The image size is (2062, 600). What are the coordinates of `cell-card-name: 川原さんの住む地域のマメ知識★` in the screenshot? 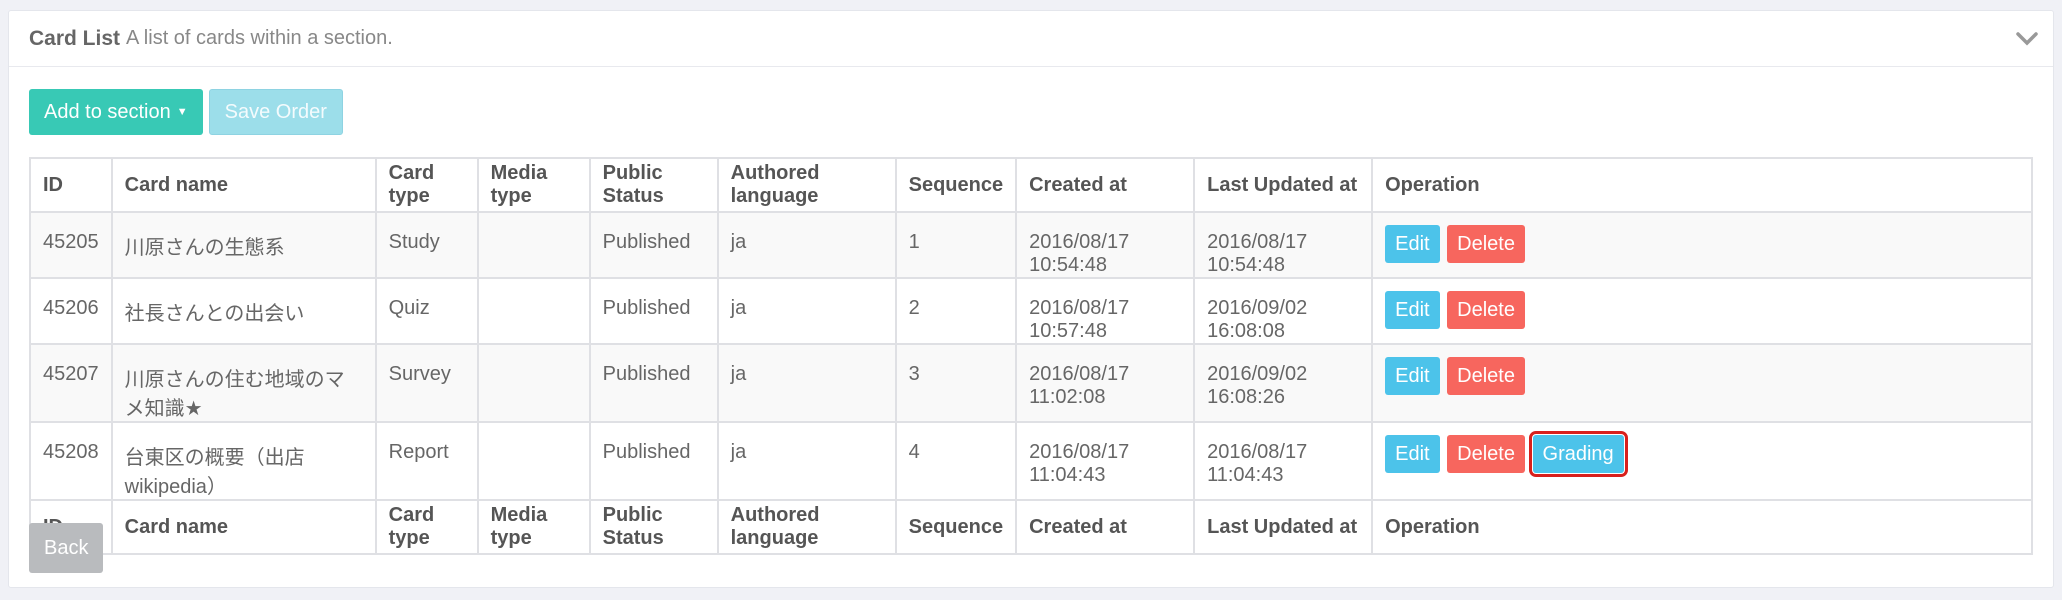 It's located at (243, 383).